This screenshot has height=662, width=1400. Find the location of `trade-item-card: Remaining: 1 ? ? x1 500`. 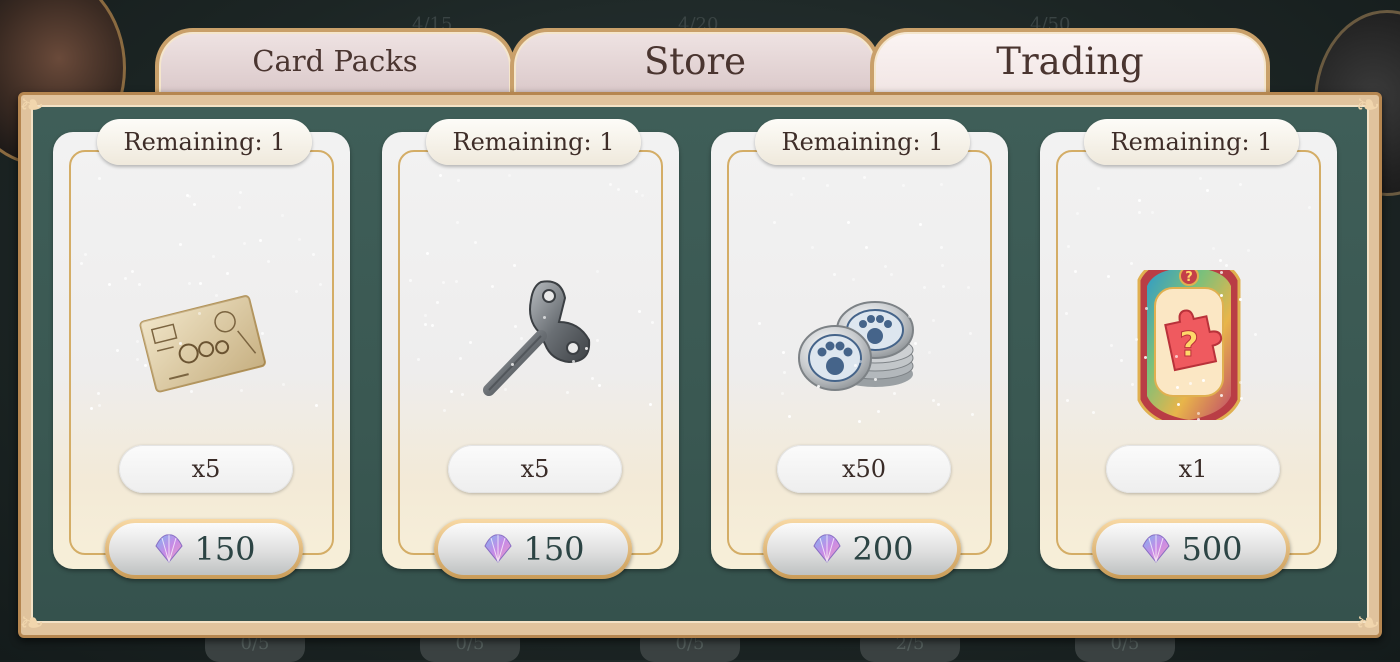

trade-item-card: Remaining: 1 ? ? x1 500 is located at coordinates (1188, 349).